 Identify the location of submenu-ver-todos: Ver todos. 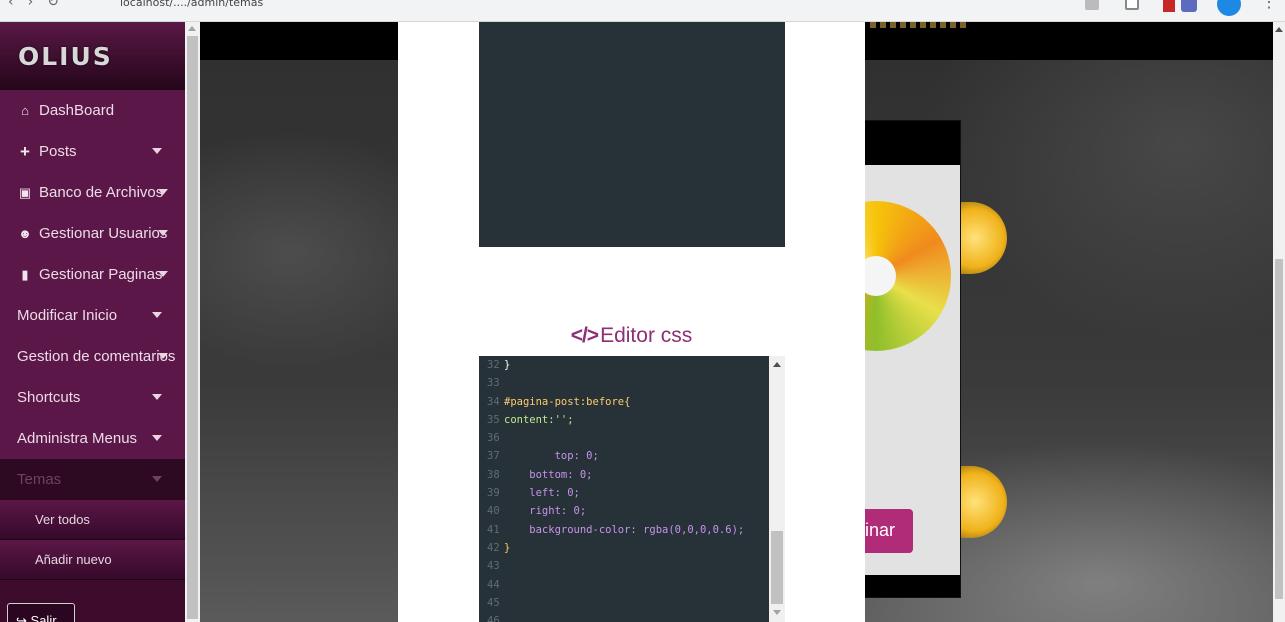
(92, 520).